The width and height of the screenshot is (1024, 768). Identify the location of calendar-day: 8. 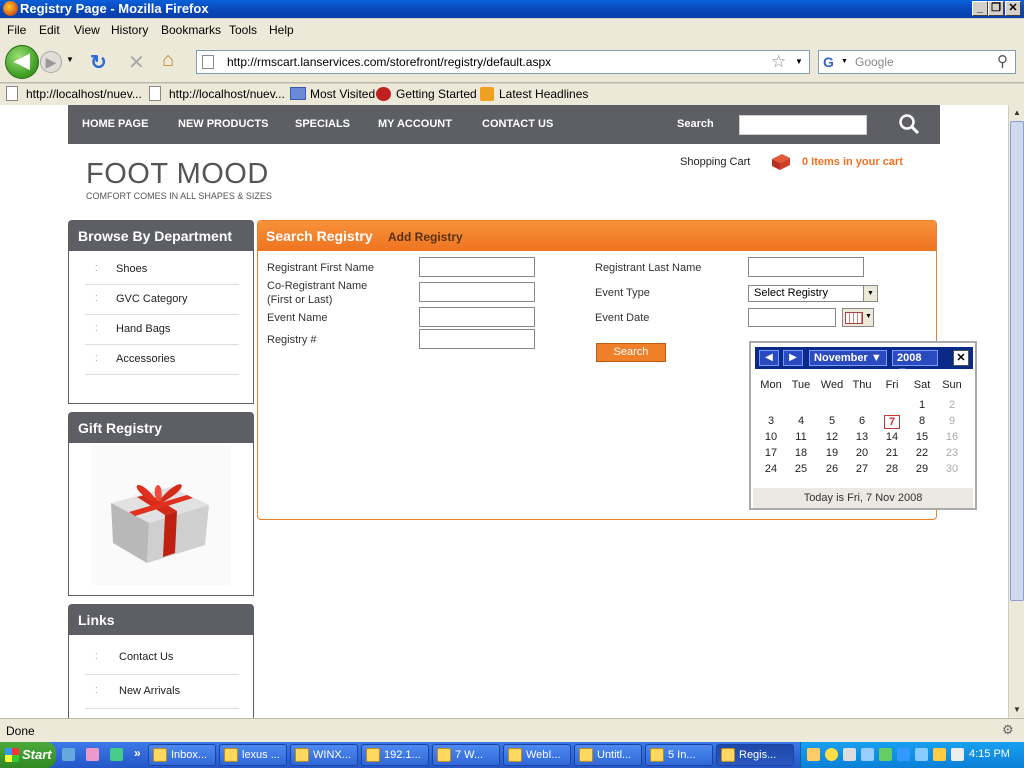
(922, 421).